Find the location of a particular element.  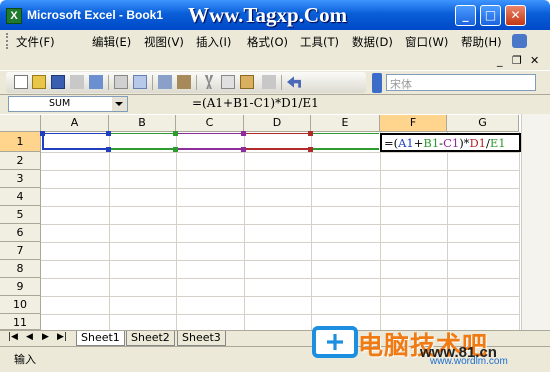

row-header-7: 7 is located at coordinates (20, 251).